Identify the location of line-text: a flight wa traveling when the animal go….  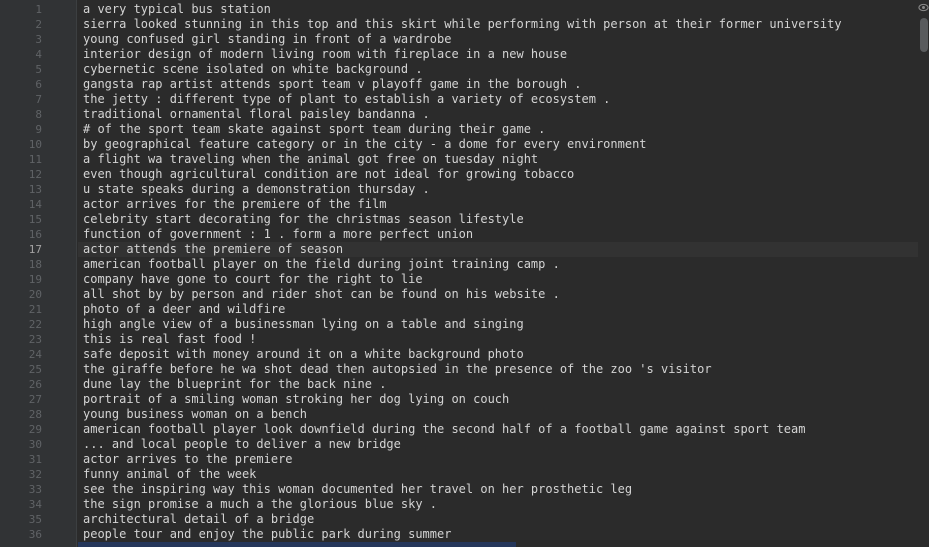
(311, 159).